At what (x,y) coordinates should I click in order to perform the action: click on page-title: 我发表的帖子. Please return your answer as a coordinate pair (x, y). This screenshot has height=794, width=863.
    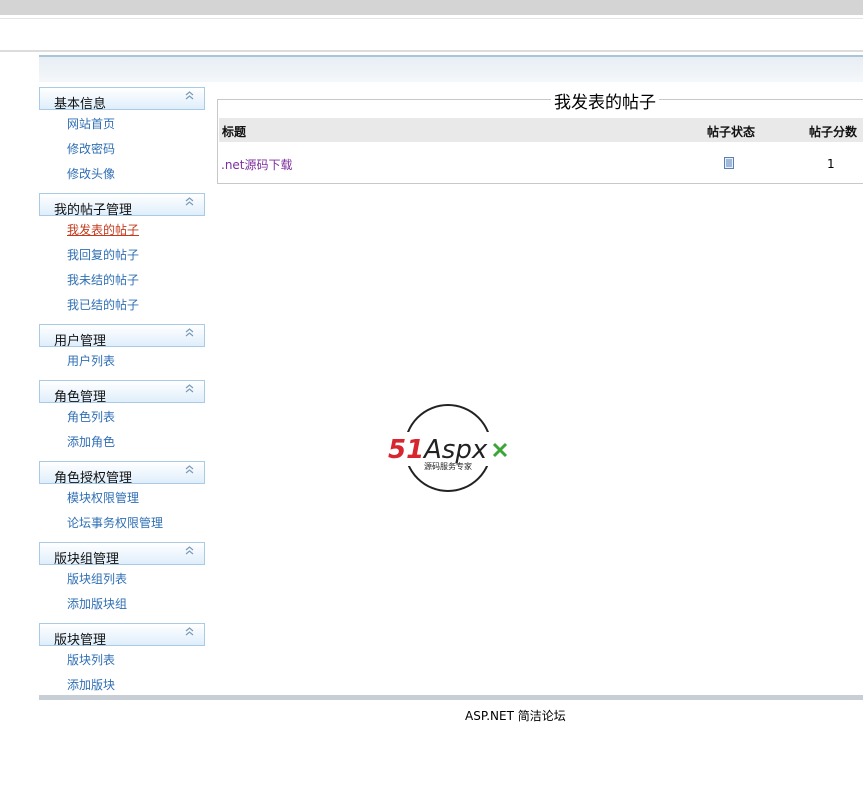
    Looking at the image, I should click on (605, 100).